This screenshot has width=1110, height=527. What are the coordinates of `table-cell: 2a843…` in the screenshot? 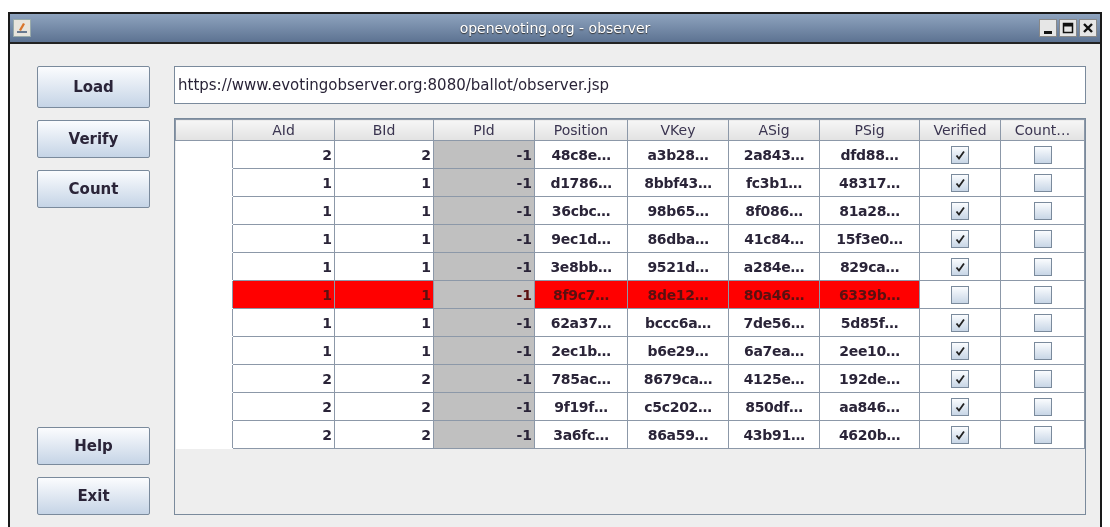 It's located at (774, 154).